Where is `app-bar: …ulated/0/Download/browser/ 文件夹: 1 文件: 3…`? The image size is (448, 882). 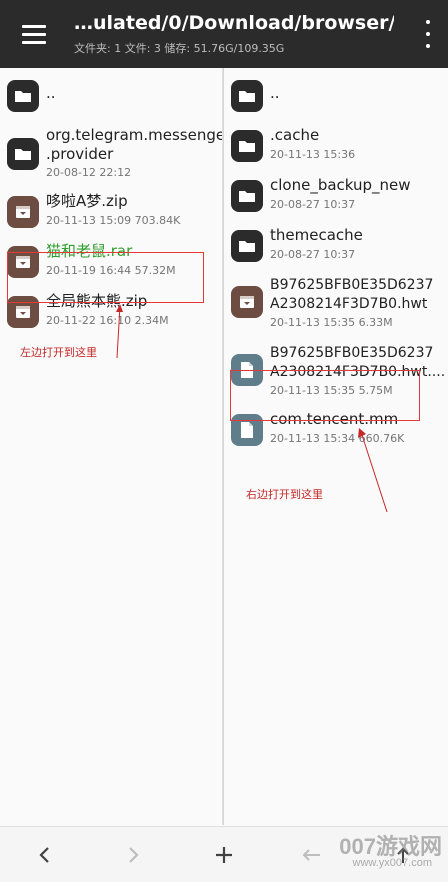 app-bar: …ulated/0/Download/browser/ 文件夹: 1 文件: 3… is located at coordinates (224, 34).